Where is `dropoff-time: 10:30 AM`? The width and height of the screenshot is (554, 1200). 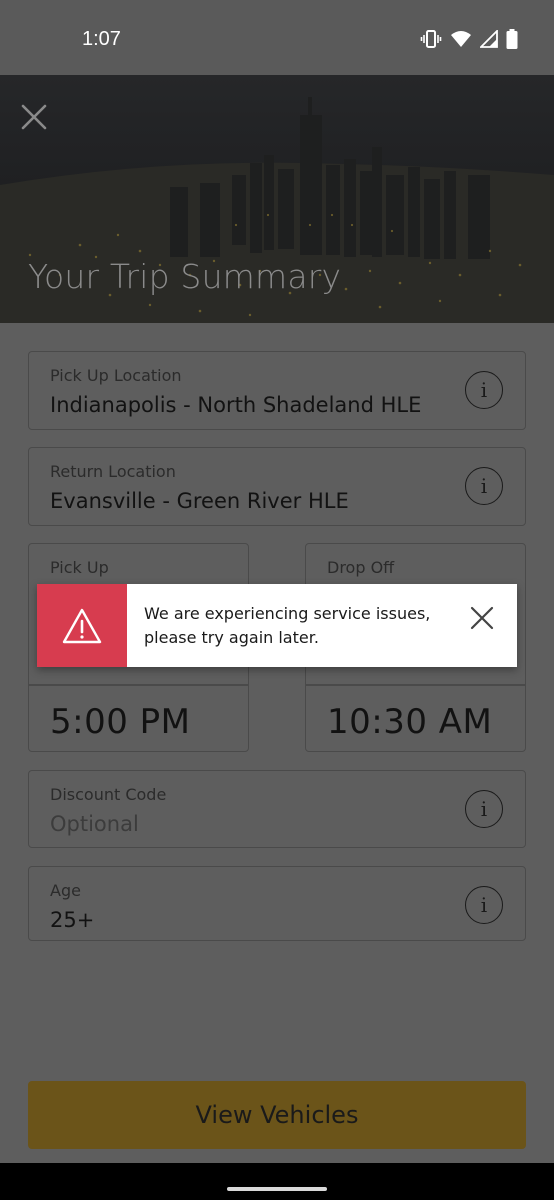 dropoff-time: 10:30 AM is located at coordinates (409, 722).